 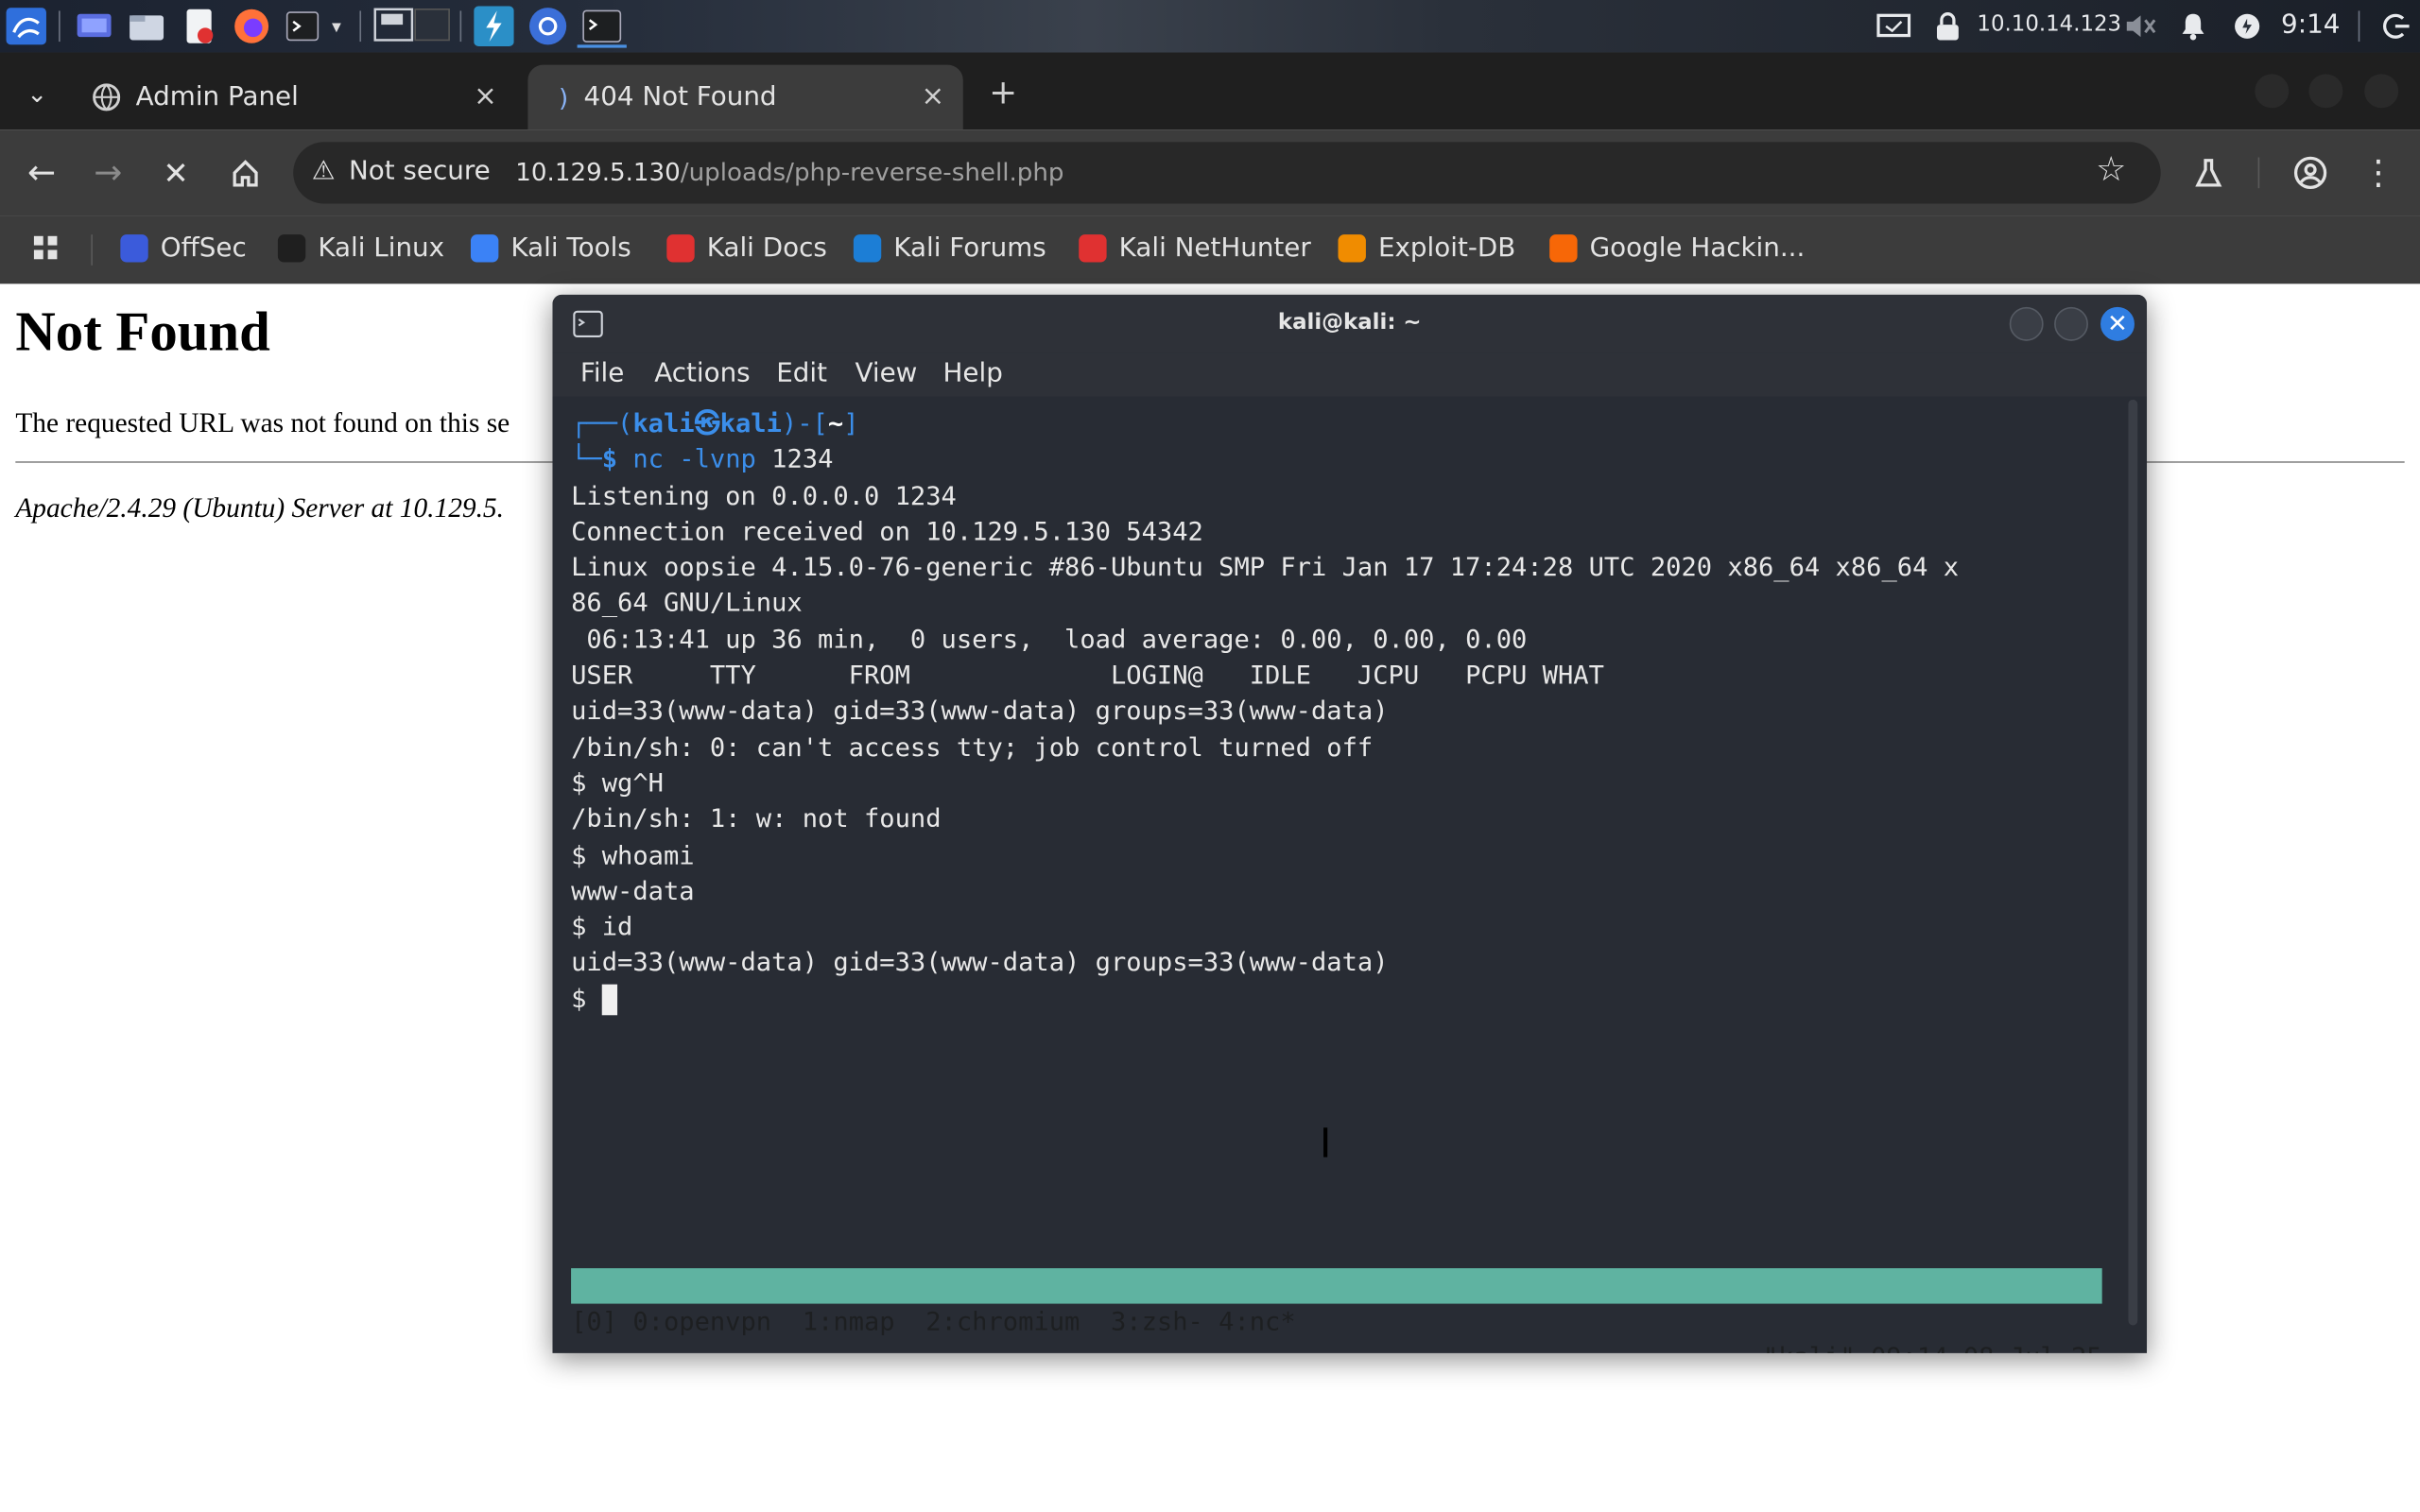 What do you see at coordinates (134, 248) in the screenshot?
I see `offsec-icon` at bounding box center [134, 248].